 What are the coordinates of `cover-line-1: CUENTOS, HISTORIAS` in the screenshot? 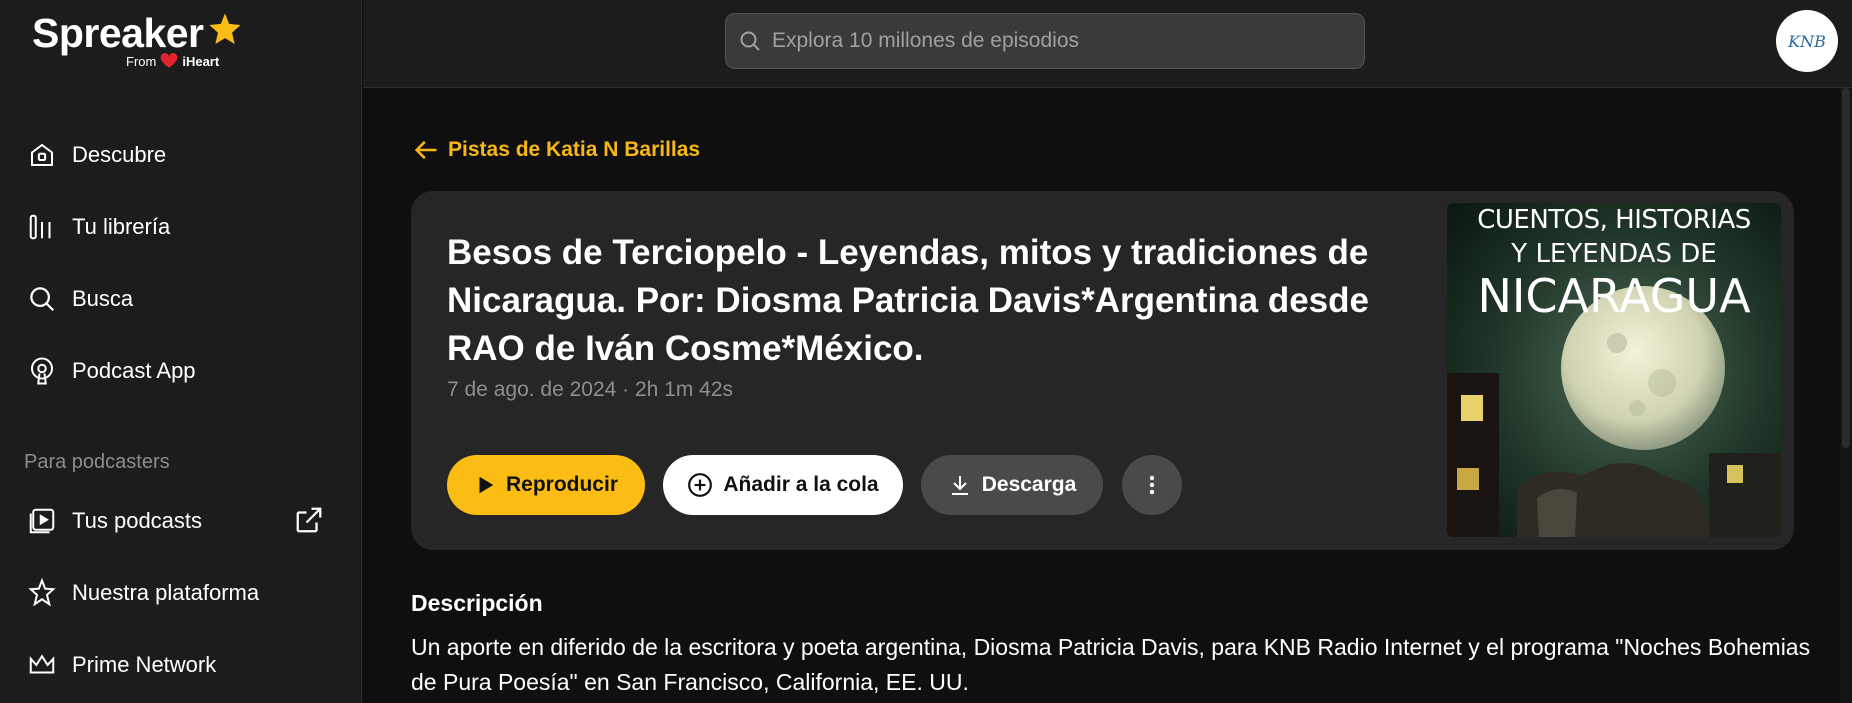 It's located at (1614, 220).